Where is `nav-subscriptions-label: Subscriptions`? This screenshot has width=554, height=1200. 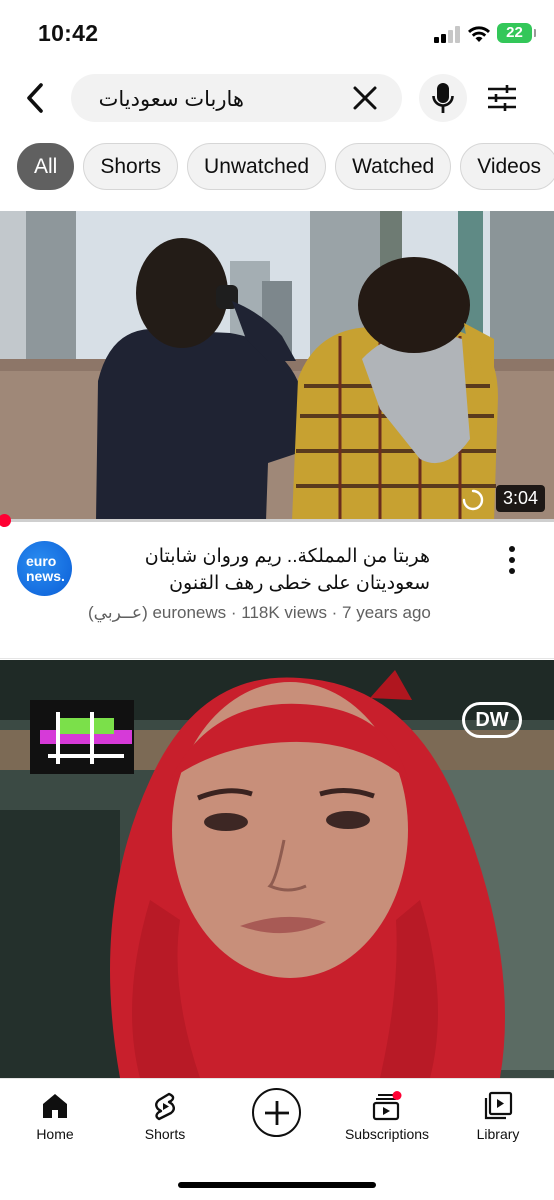
nav-subscriptions-label: Subscriptions is located at coordinates (387, 1134).